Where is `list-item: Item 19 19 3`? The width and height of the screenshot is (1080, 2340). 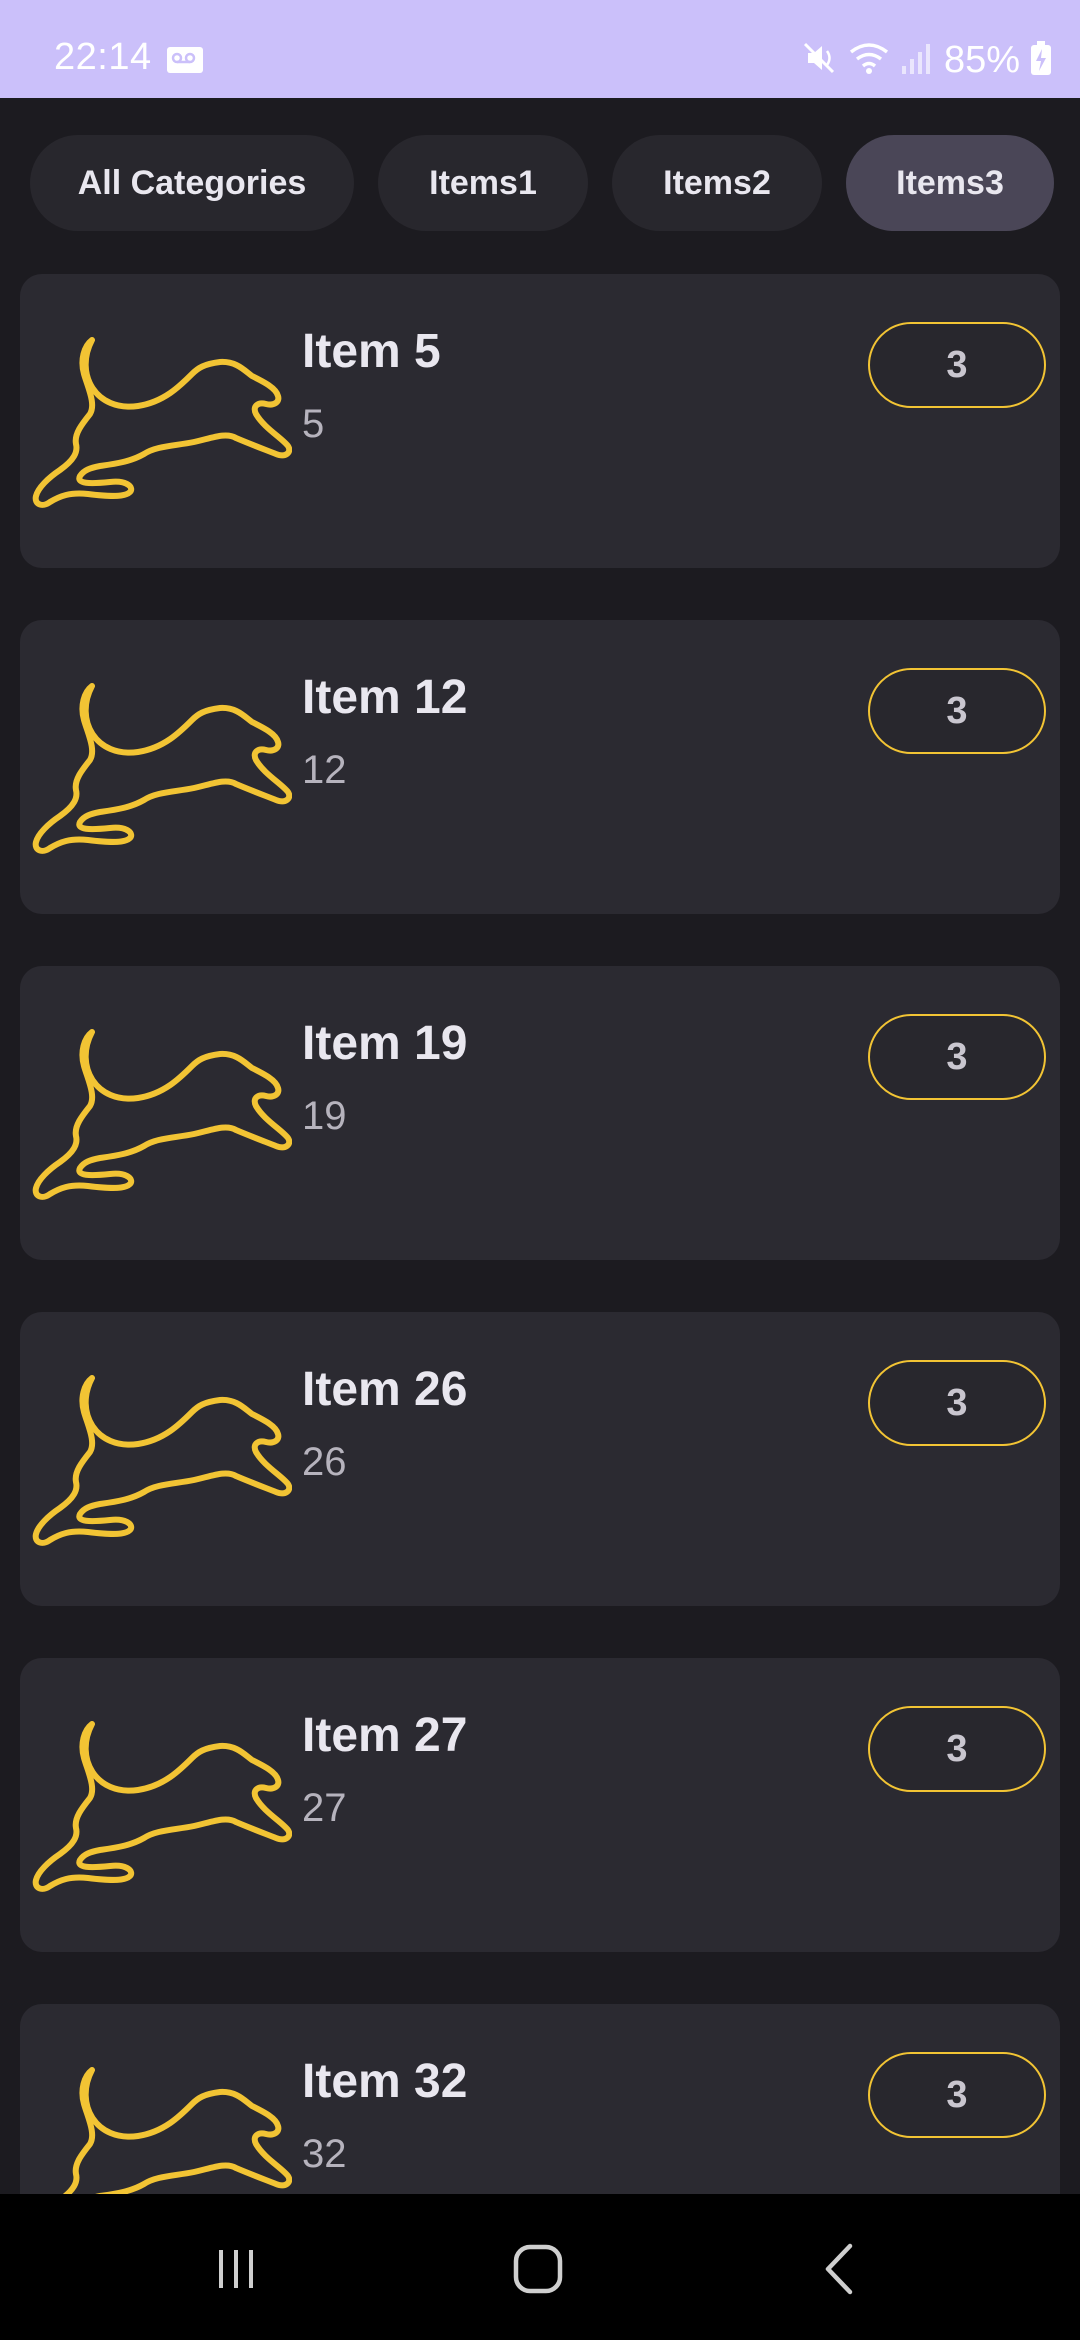
list-item: Item 19 19 3 is located at coordinates (540, 1113).